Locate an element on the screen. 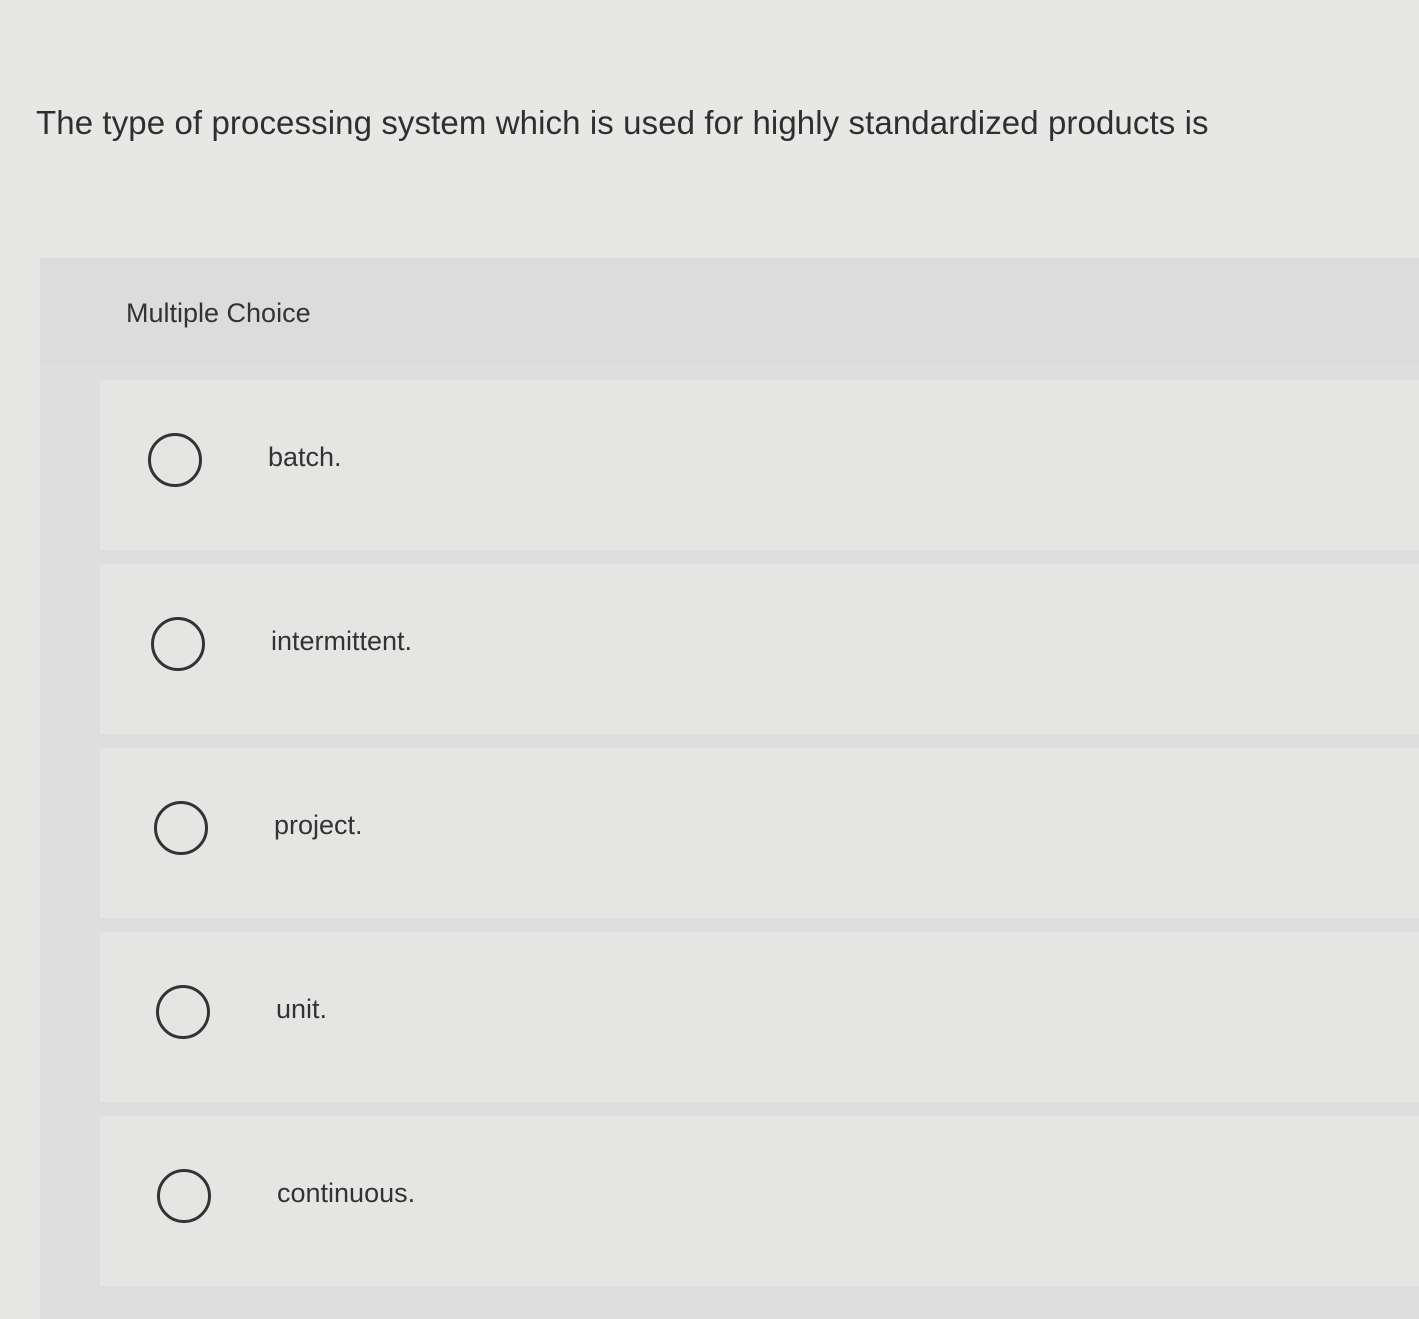 The image size is (1419, 1319). option-label: intermittent. is located at coordinates (342, 641).